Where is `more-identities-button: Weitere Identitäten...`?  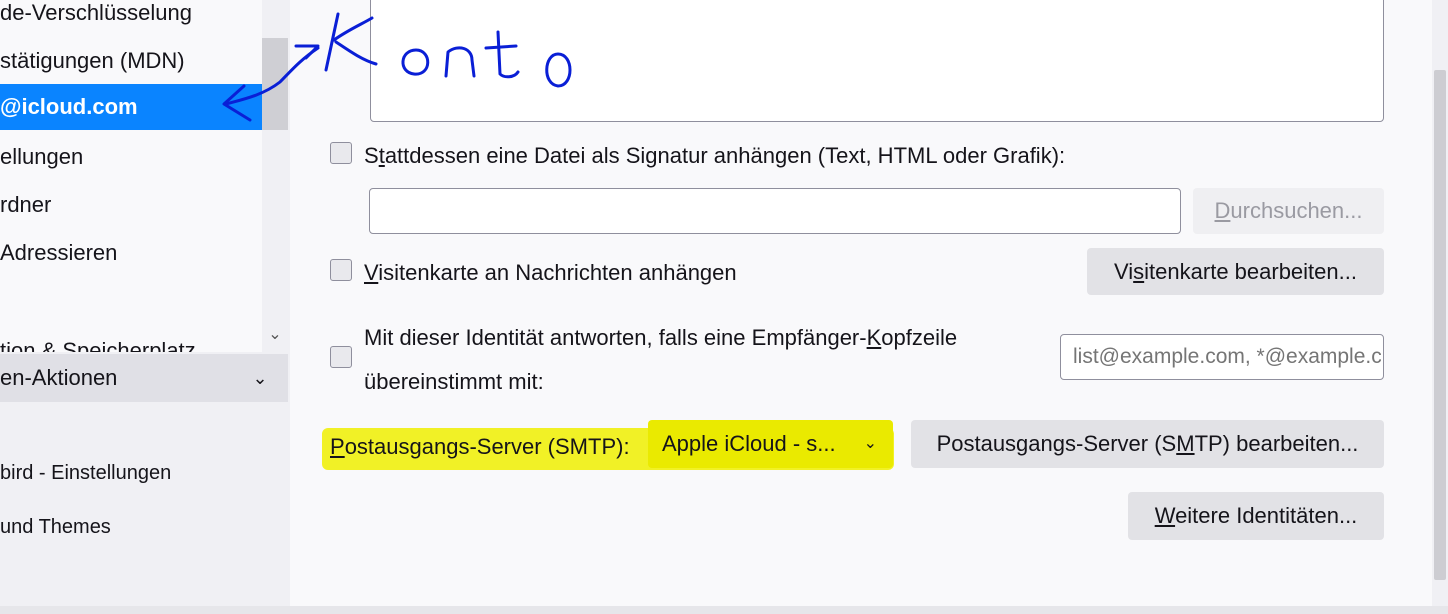 more-identities-button: Weitere Identitäten... is located at coordinates (1256, 516).